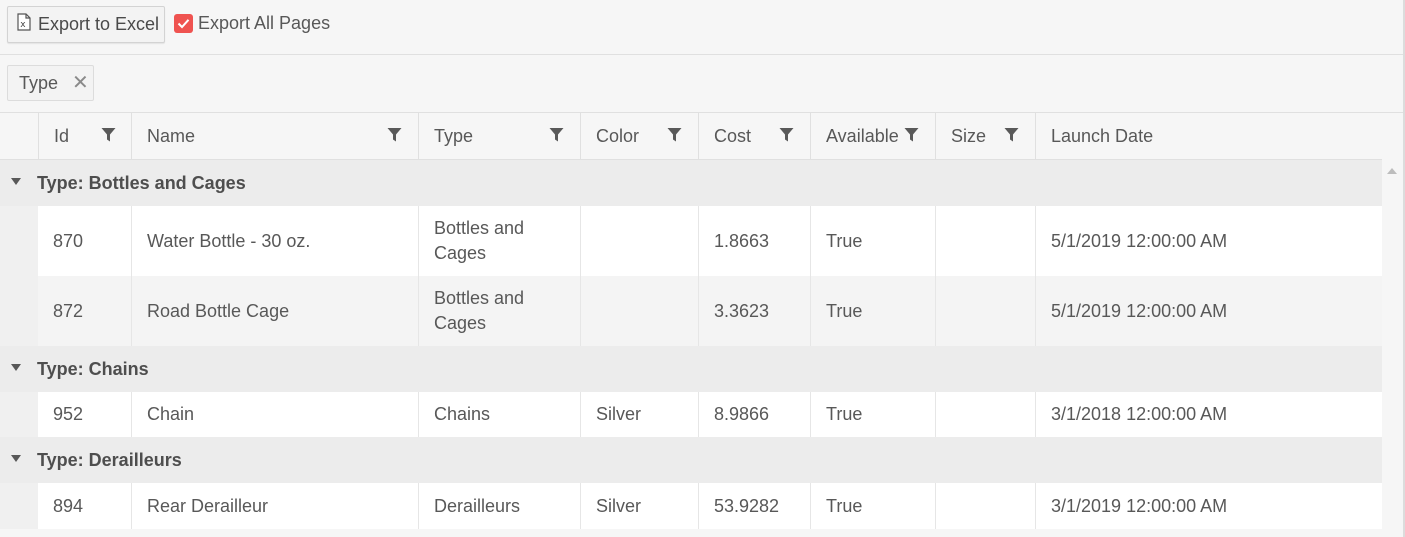 The image size is (1405, 537). What do you see at coordinates (691, 460) in the screenshot?
I see `group-row: Type: Derailleurs` at bounding box center [691, 460].